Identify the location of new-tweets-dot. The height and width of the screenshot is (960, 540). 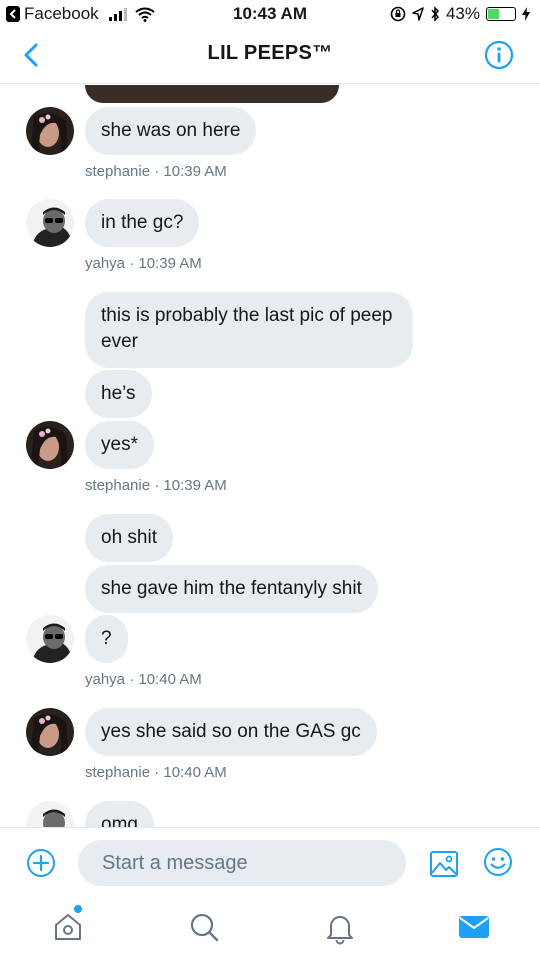
(78, 909).